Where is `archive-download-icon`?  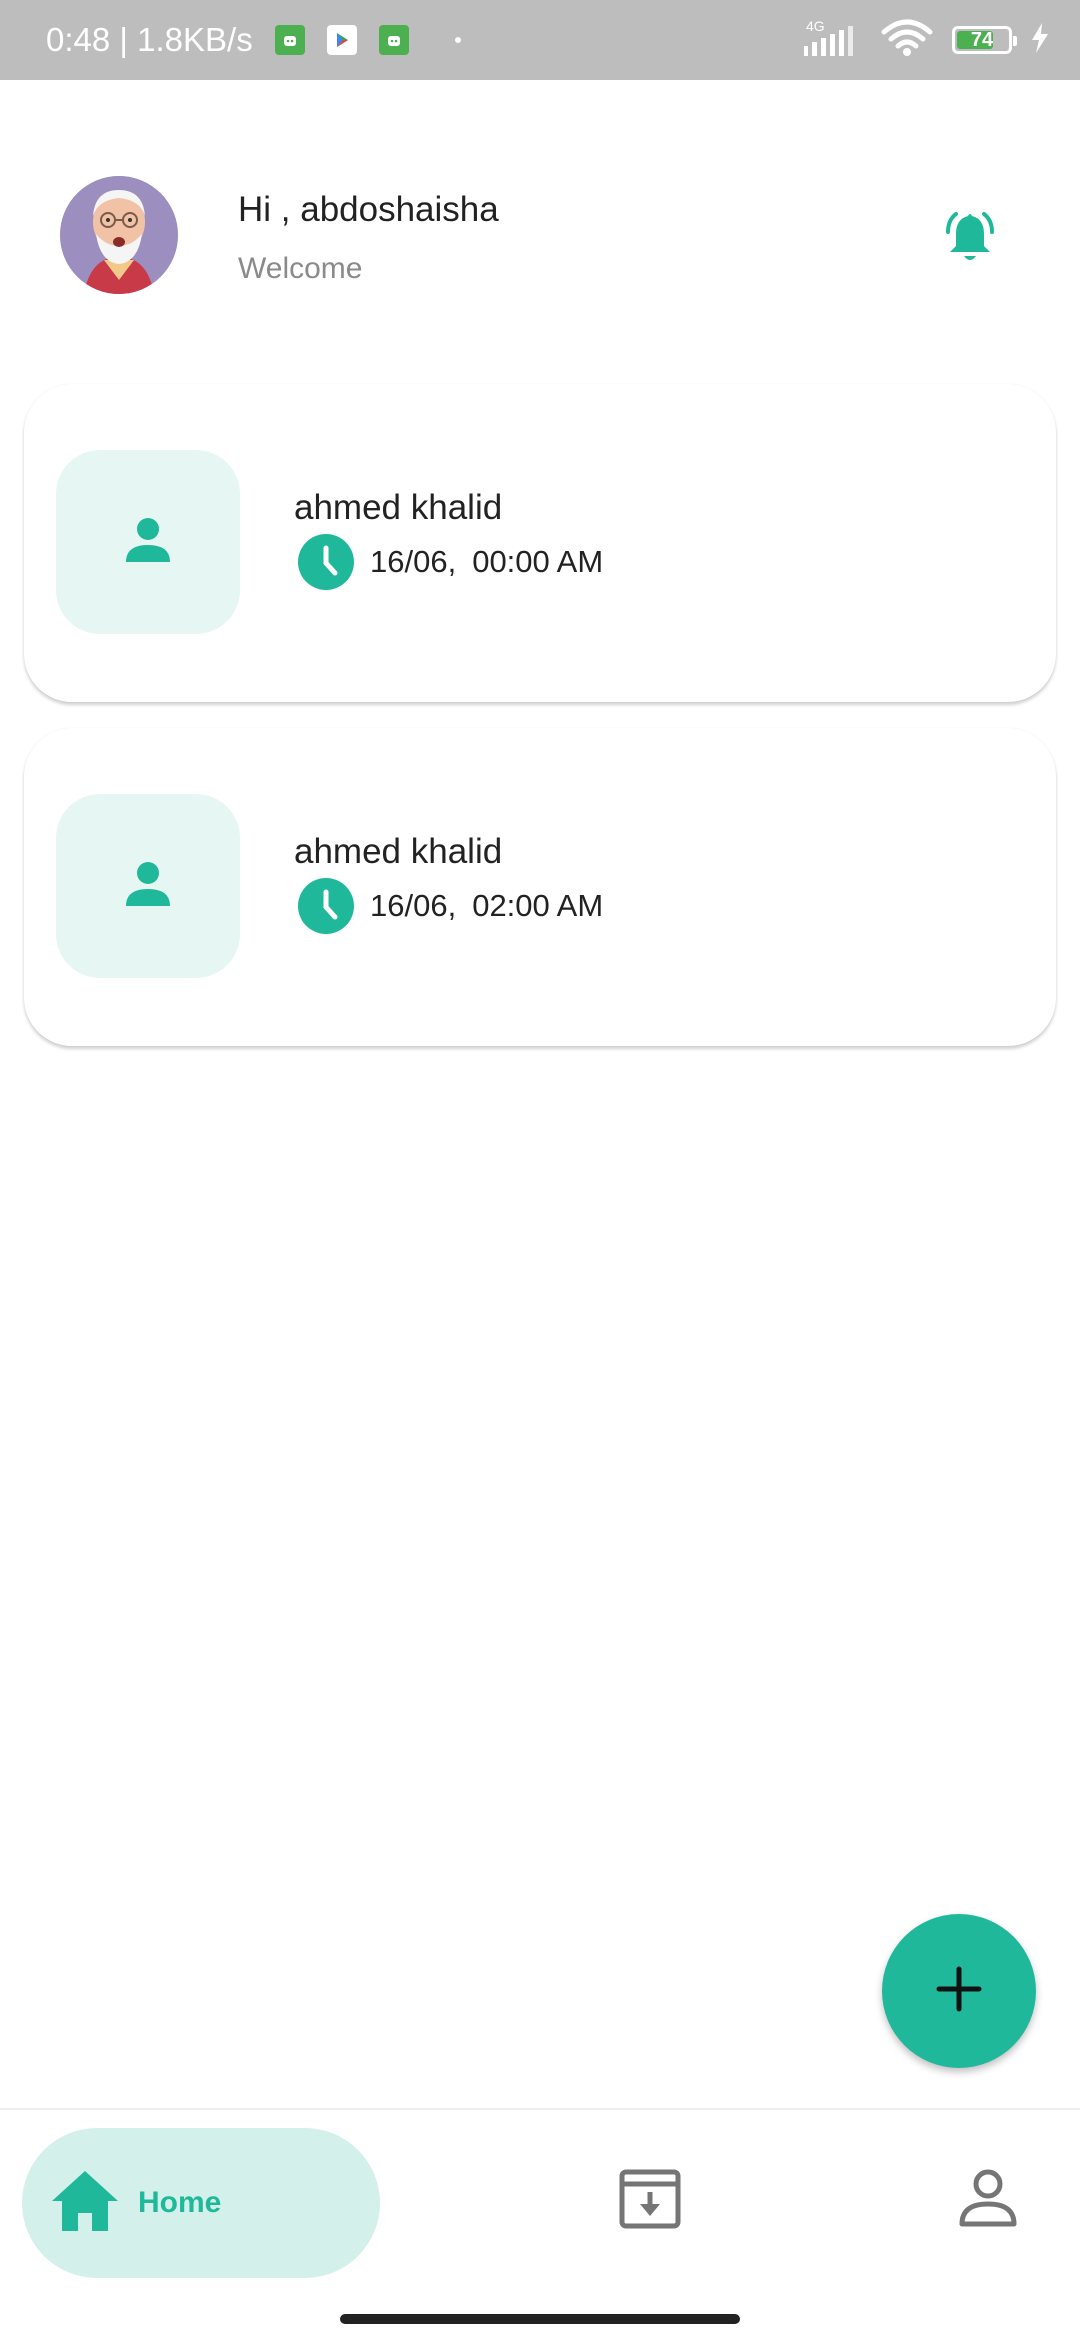
archive-download-icon is located at coordinates (650, 2200).